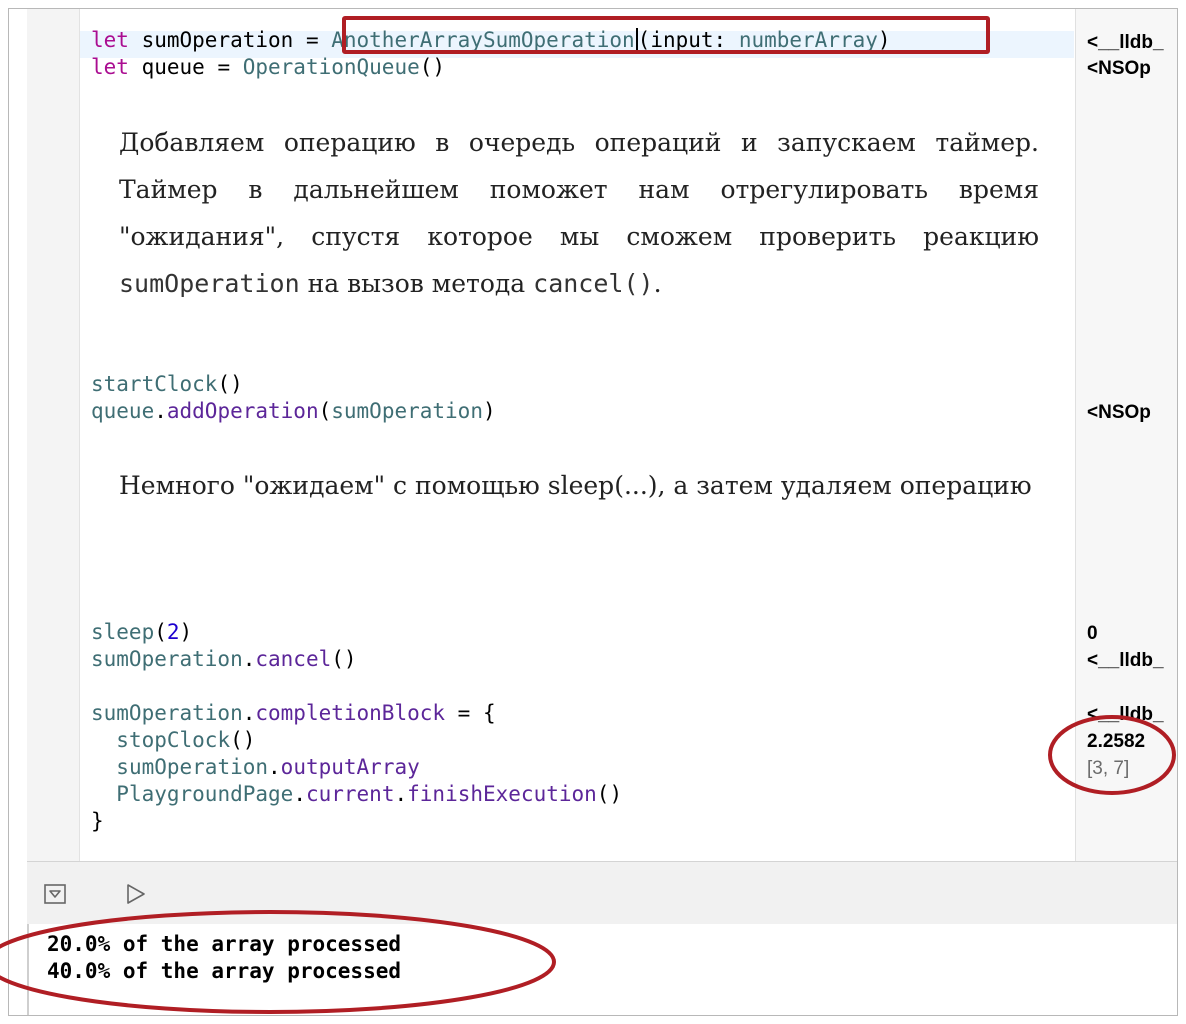  Describe the element at coordinates (278, 962) in the screenshot. I see `annotation-ellipse-console` at that location.